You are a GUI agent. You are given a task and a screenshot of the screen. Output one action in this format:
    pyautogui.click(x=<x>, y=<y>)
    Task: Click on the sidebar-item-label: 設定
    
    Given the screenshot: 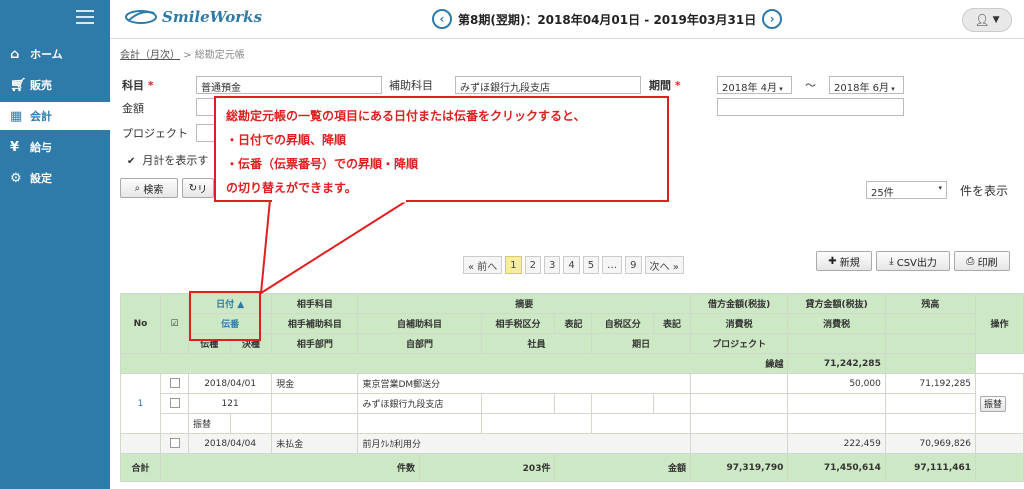 What is the action you would take?
    pyautogui.click(x=41, y=178)
    